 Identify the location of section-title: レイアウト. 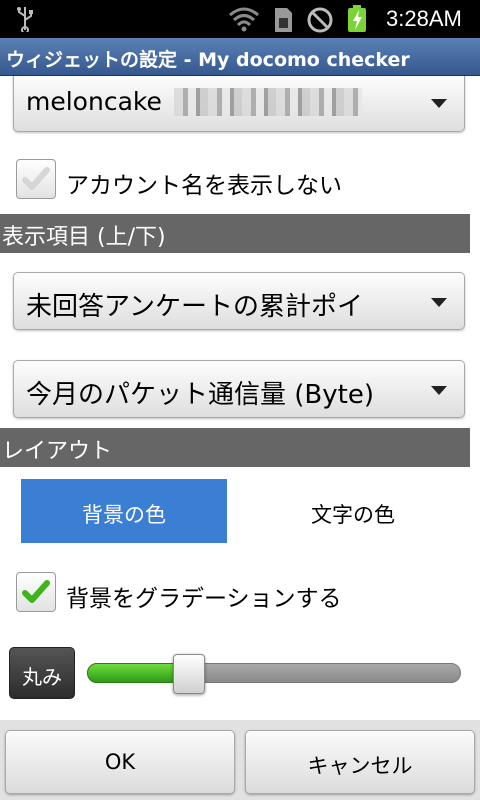
(57, 451).